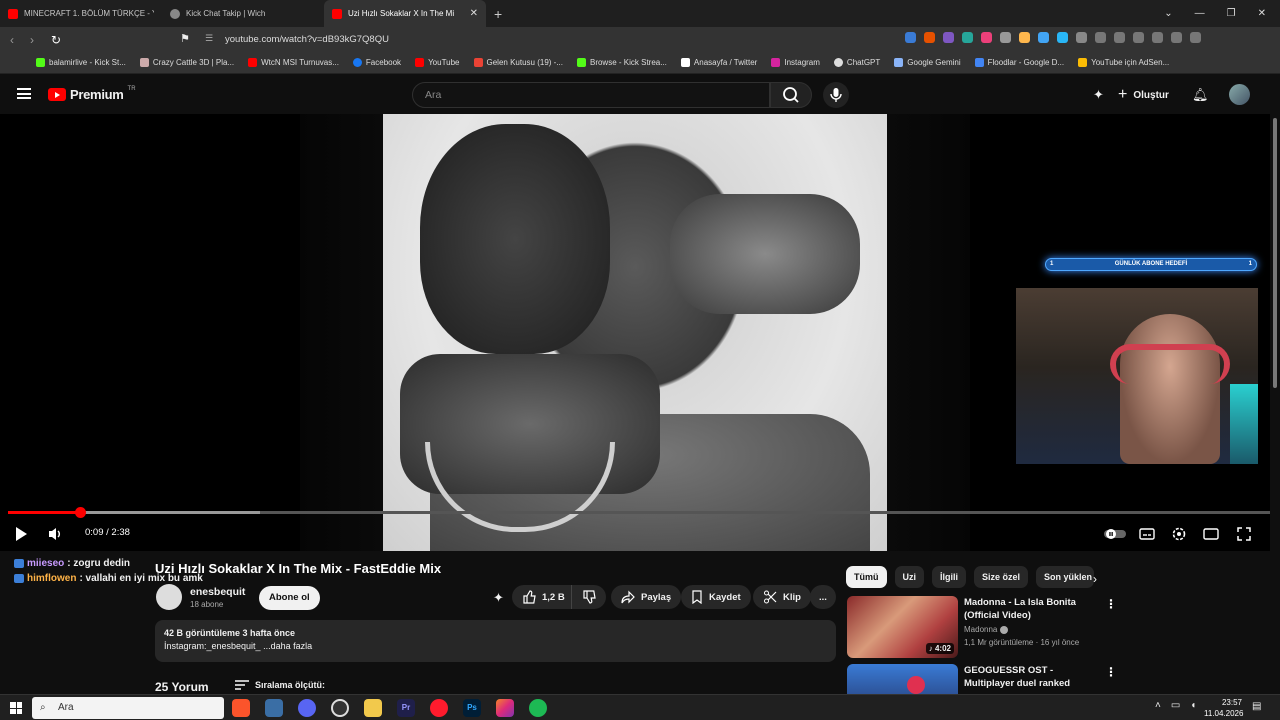  I want to click on share-button: Paylaş, so click(646, 597).